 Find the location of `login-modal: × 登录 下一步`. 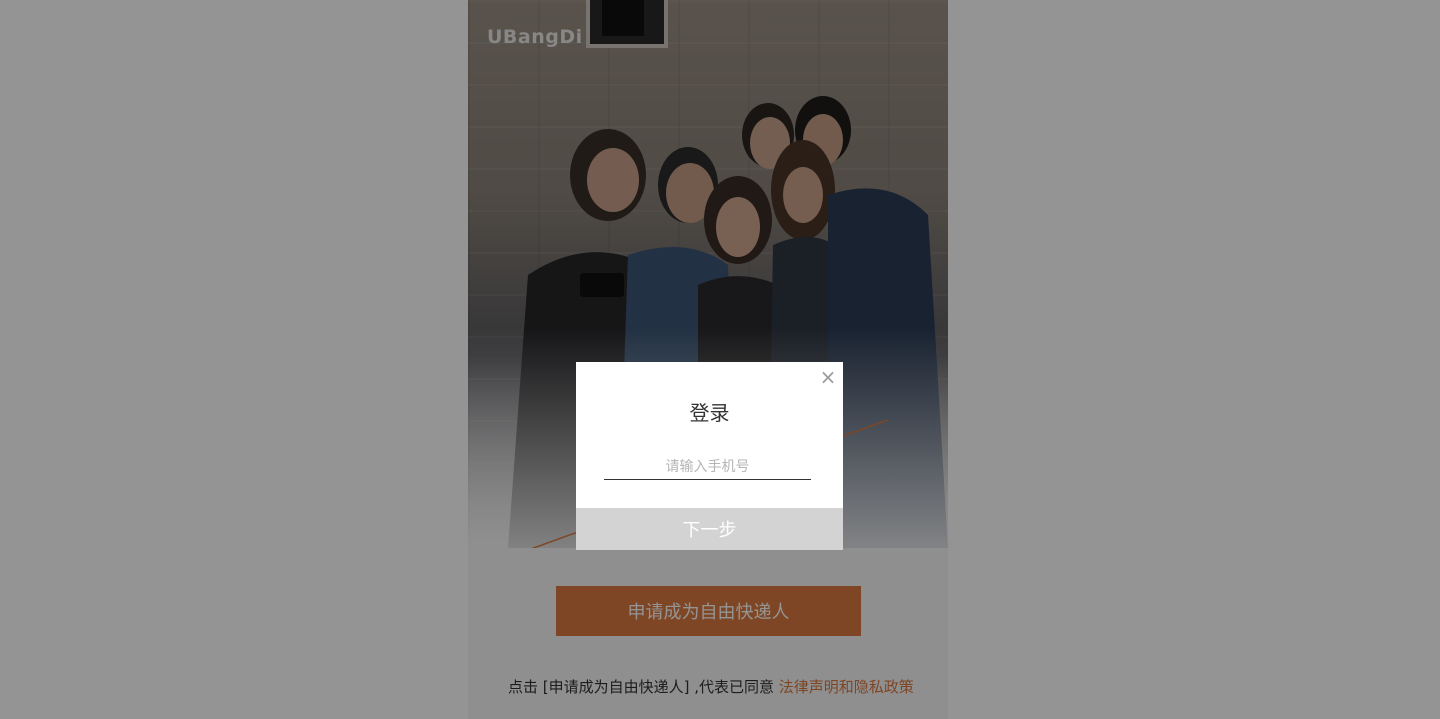

login-modal: × 登录 下一步 is located at coordinates (709, 456).